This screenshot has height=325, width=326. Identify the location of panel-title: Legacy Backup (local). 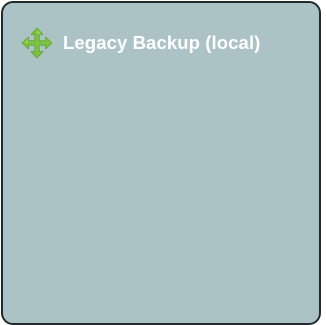
(162, 42).